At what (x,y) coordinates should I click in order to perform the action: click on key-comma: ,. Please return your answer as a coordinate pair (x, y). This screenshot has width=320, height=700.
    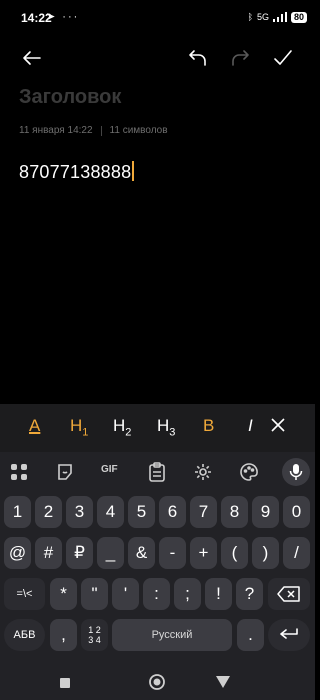
    Looking at the image, I should click on (63, 635).